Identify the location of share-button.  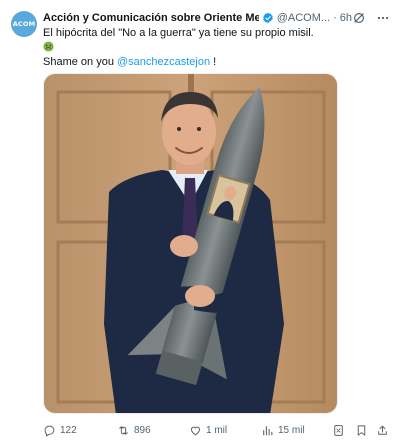
(382, 430).